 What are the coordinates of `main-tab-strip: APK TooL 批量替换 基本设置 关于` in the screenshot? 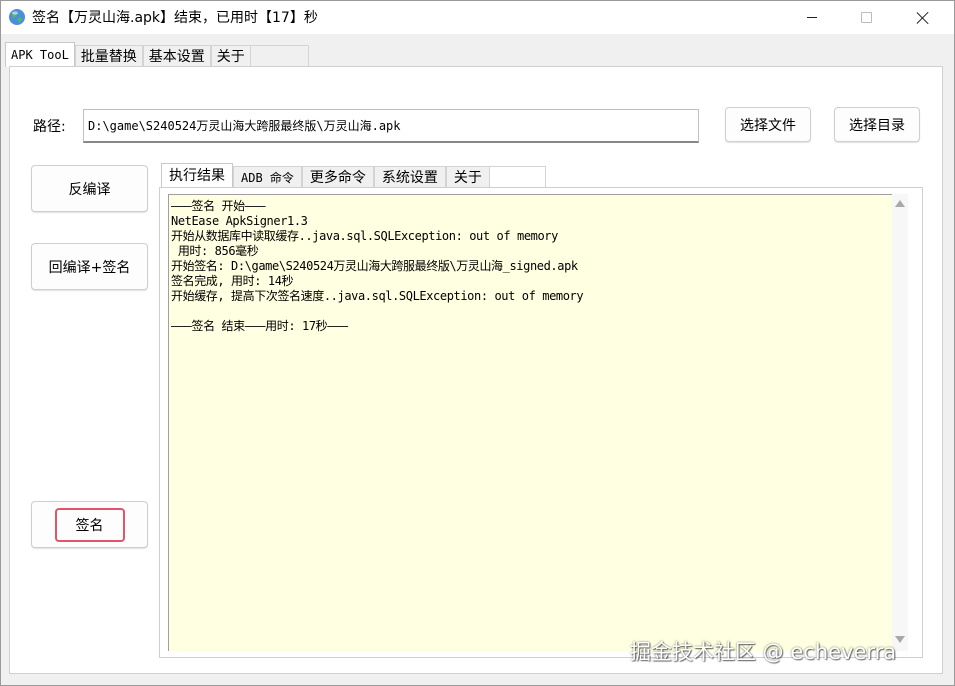 It's located at (157, 54).